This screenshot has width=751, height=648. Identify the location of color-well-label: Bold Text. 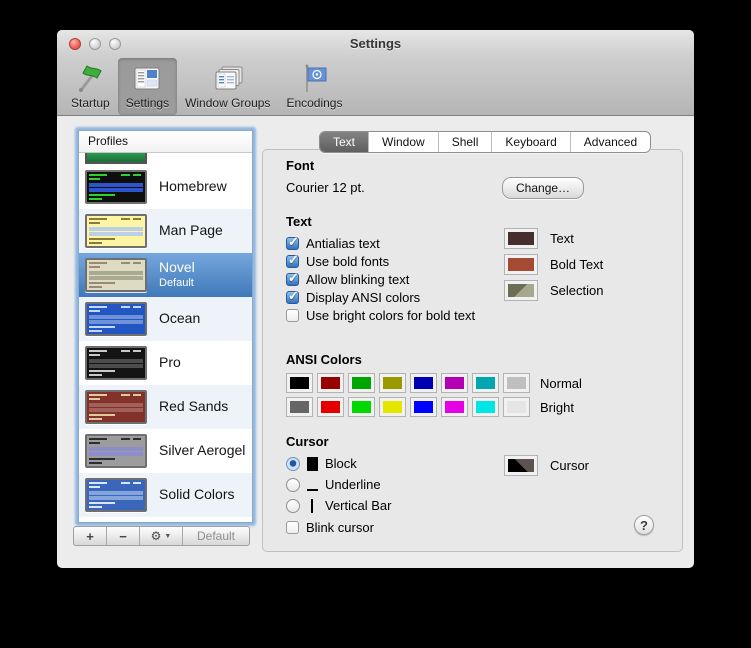
(577, 264).